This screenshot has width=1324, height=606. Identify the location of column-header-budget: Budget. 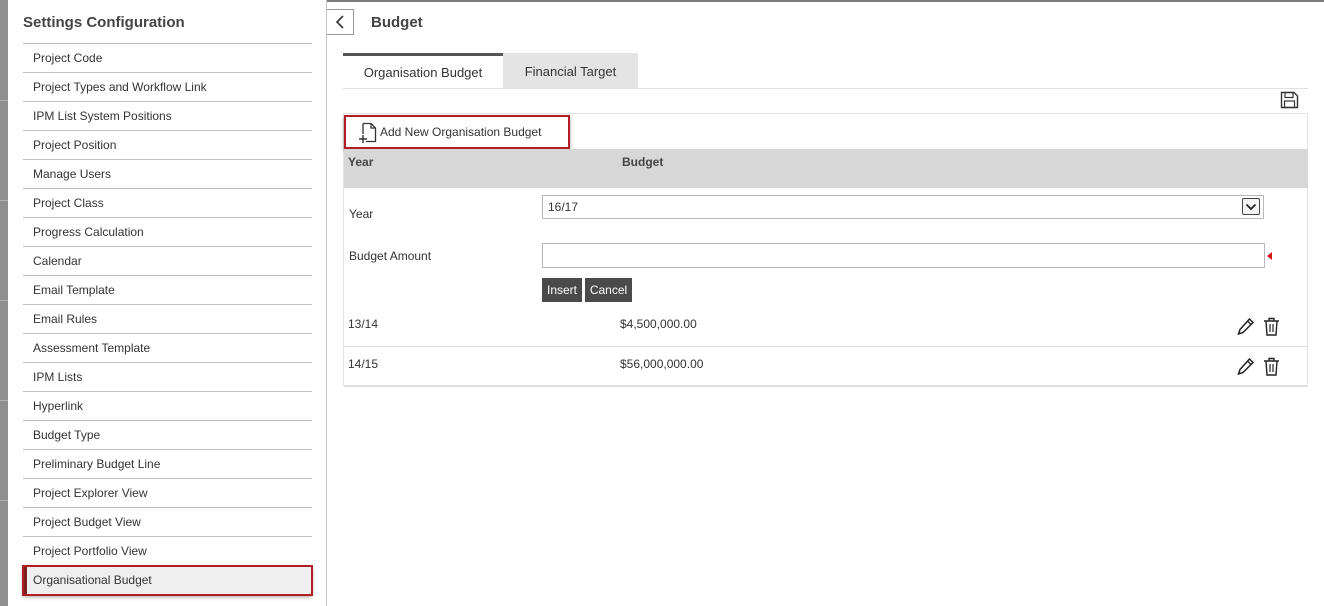
(642, 162).